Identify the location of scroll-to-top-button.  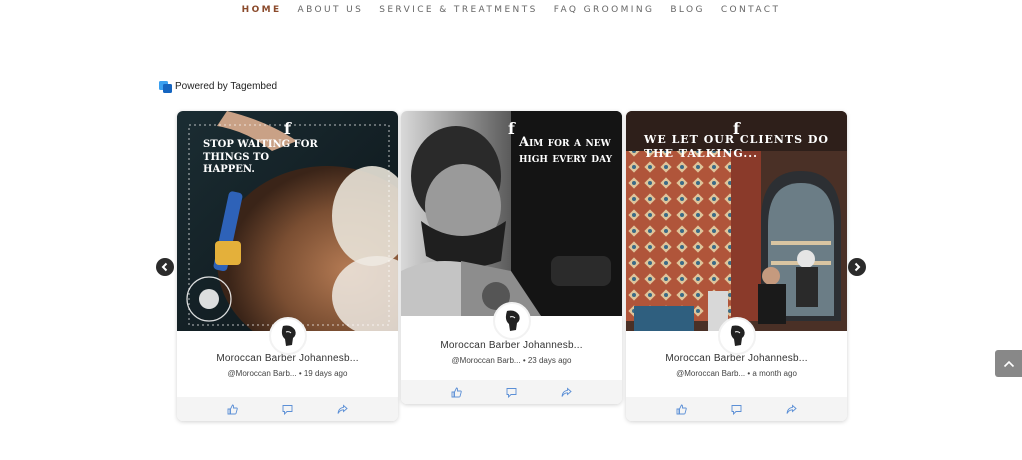
(1008, 363).